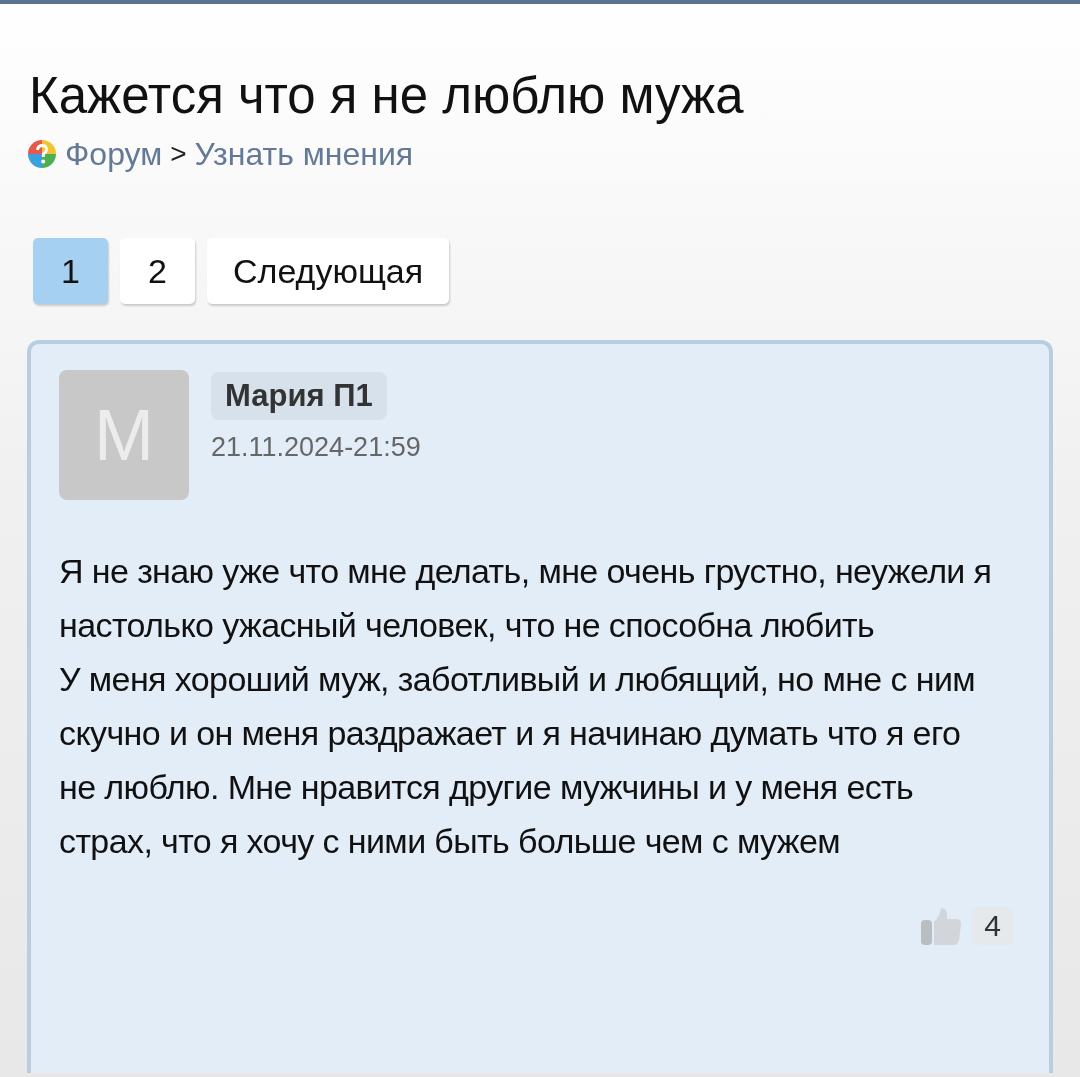  I want to click on page-title: Кажется что я не люблю мужа, so click(387, 96).